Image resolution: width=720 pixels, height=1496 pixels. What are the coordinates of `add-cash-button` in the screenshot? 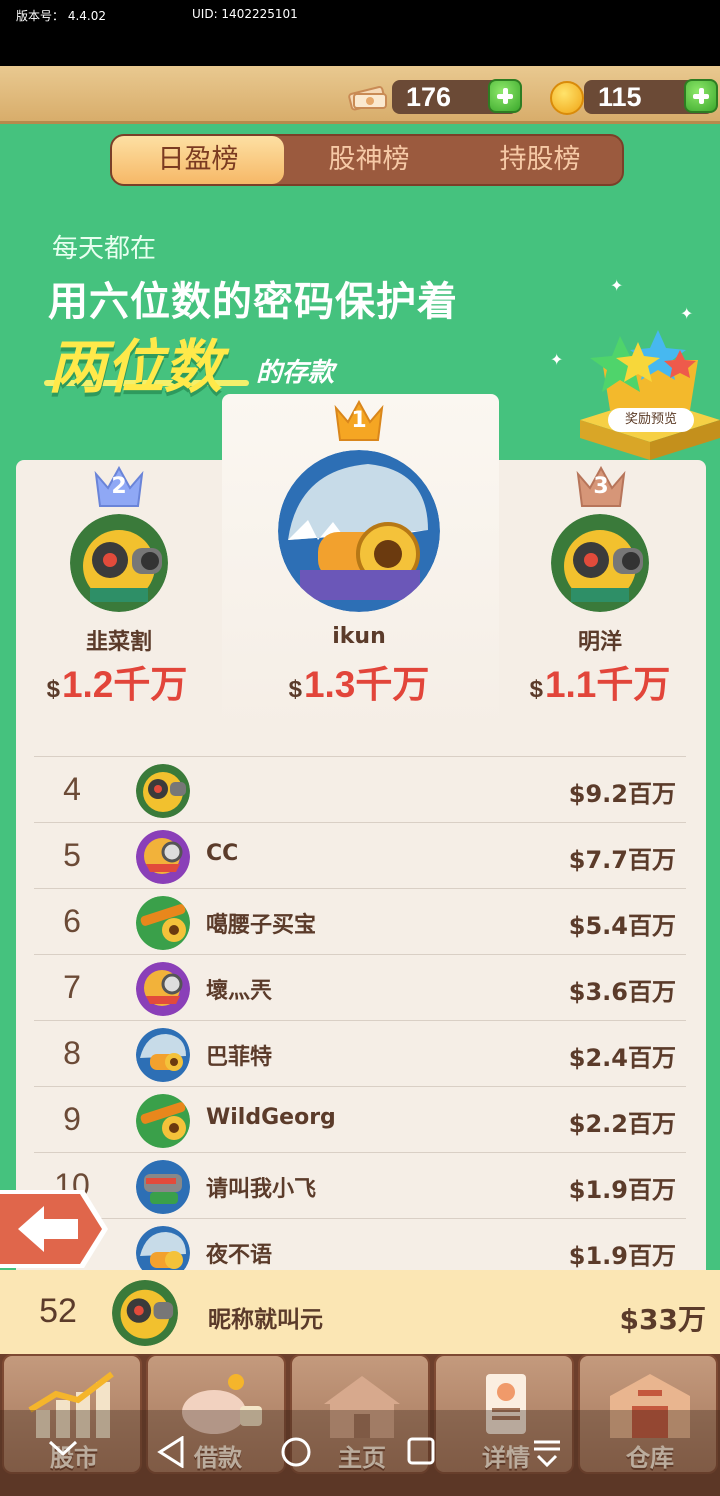 It's located at (505, 96).